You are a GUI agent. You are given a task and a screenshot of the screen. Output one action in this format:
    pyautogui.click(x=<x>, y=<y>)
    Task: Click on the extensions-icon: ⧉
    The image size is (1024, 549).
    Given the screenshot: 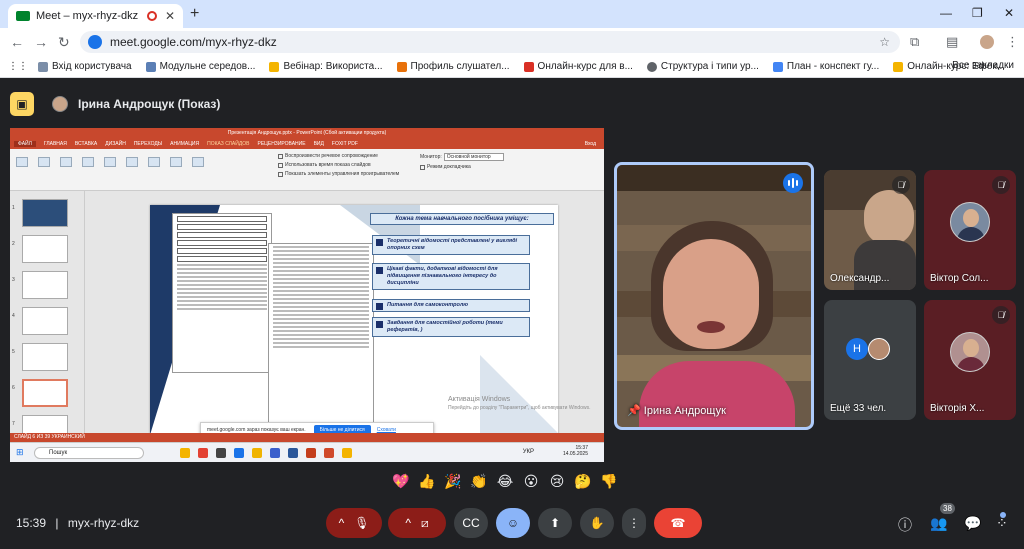 What is the action you would take?
    pyautogui.click(x=914, y=42)
    